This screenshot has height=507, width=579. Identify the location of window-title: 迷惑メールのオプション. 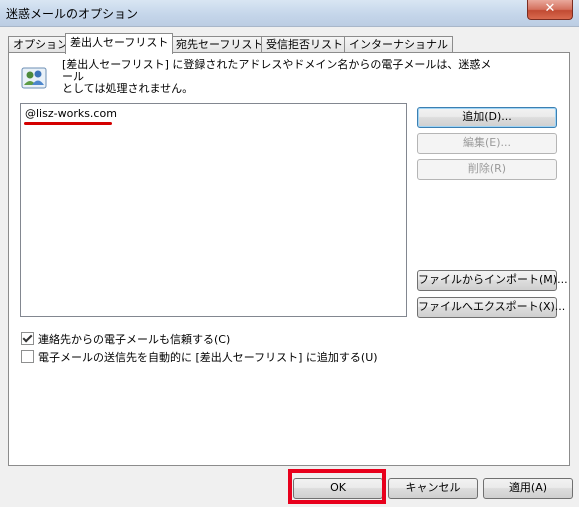
(72, 14).